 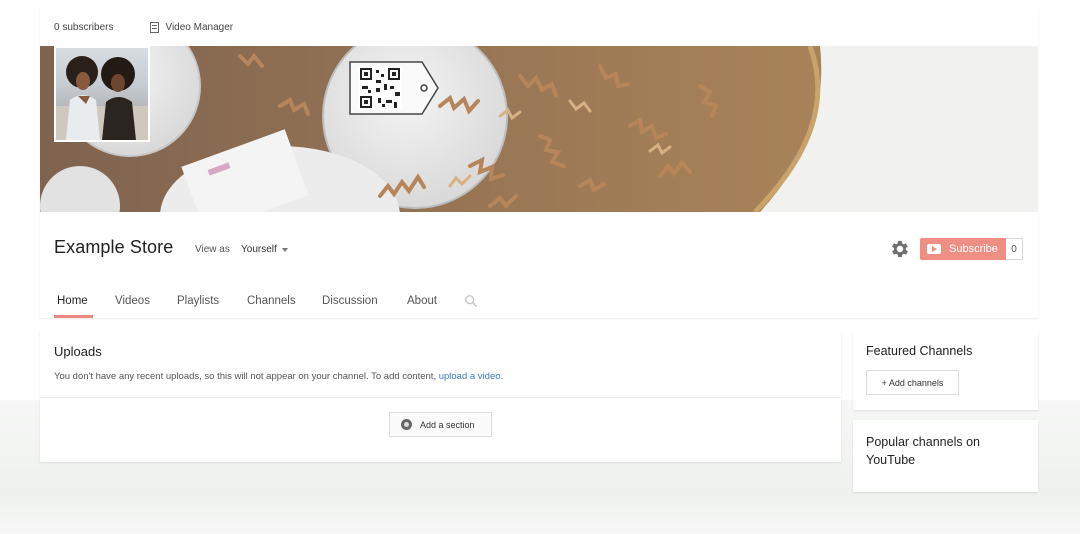 What do you see at coordinates (973, 249) in the screenshot?
I see `subscribe-label: Subscribe` at bounding box center [973, 249].